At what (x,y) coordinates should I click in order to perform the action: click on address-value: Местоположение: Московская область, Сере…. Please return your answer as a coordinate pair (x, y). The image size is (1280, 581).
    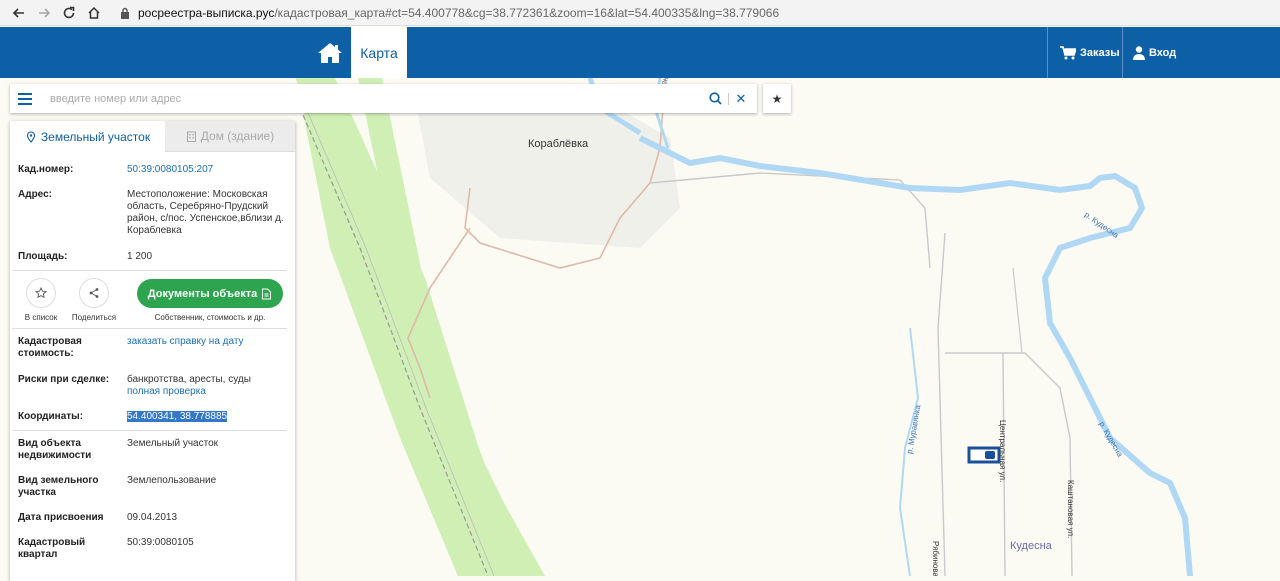
    Looking at the image, I should click on (205, 212).